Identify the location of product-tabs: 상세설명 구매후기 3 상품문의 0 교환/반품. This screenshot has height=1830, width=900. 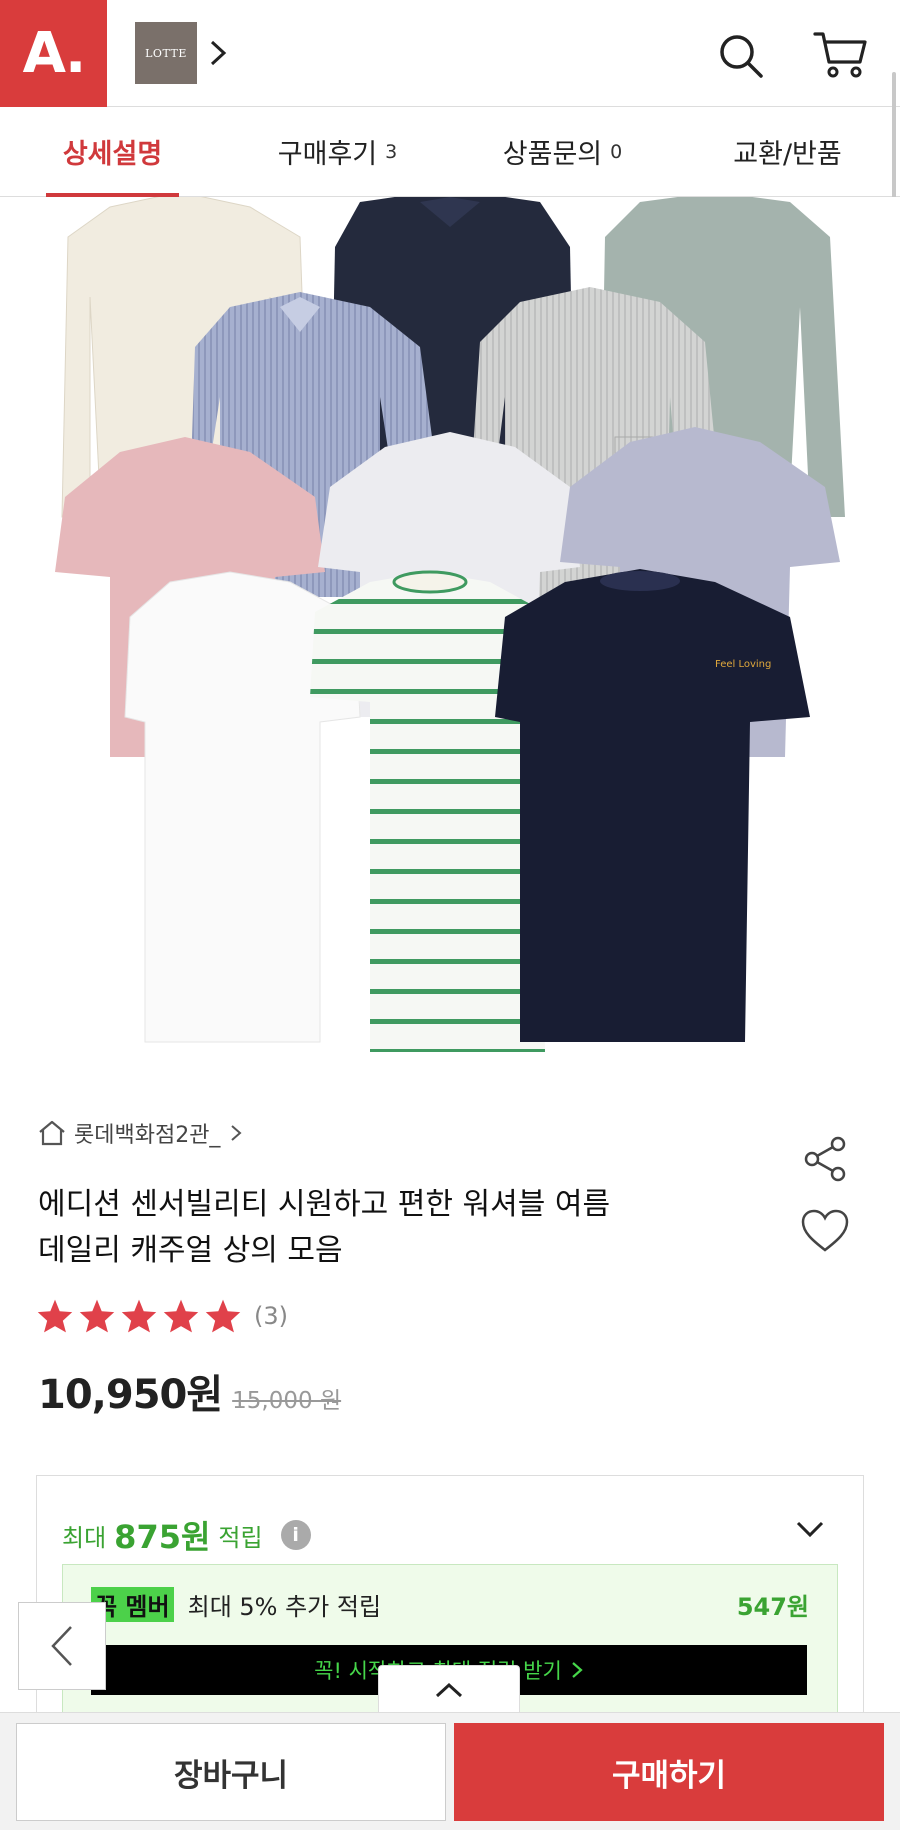
(450, 152).